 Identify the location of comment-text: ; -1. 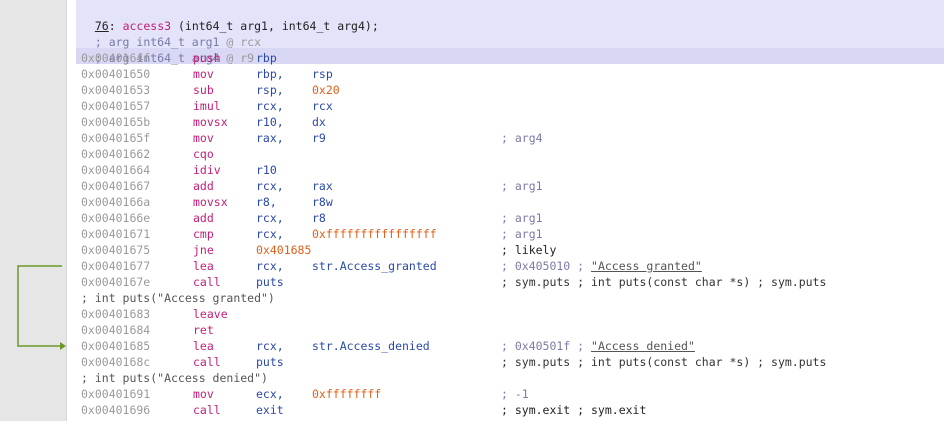
(515, 394).